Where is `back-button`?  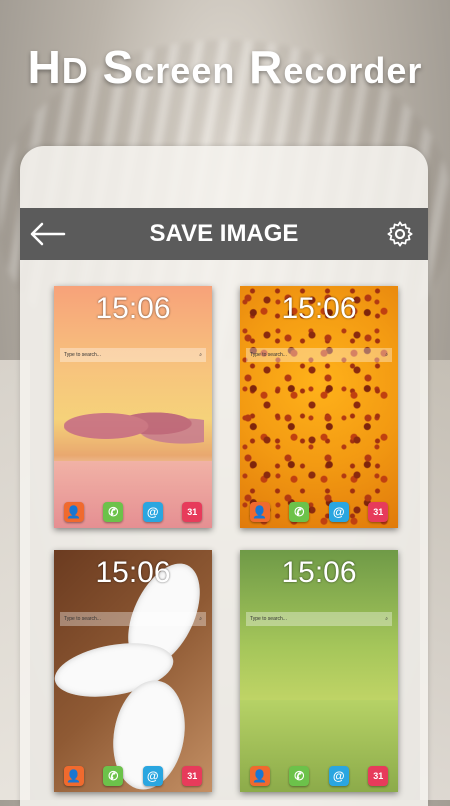 back-button is located at coordinates (48, 234).